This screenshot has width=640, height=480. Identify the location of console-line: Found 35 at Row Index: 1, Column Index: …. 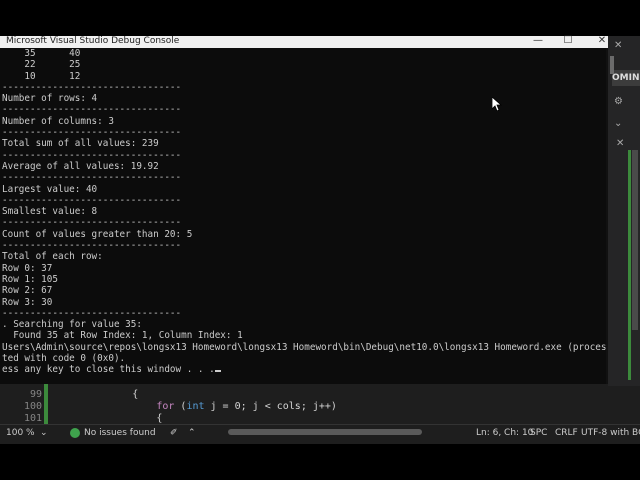
(122, 336).